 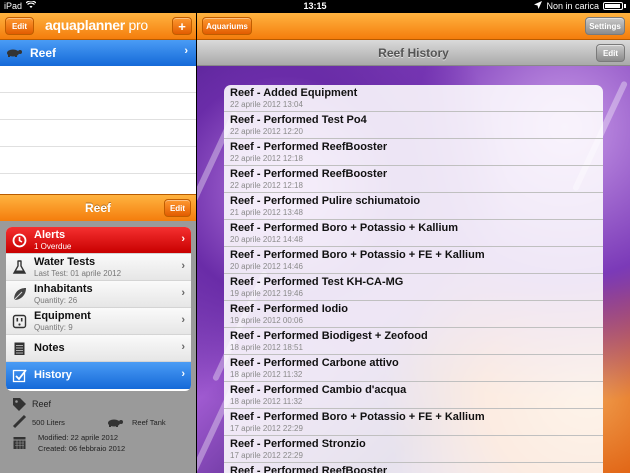 I want to click on history-title: Reef History, so click(x=413, y=53).